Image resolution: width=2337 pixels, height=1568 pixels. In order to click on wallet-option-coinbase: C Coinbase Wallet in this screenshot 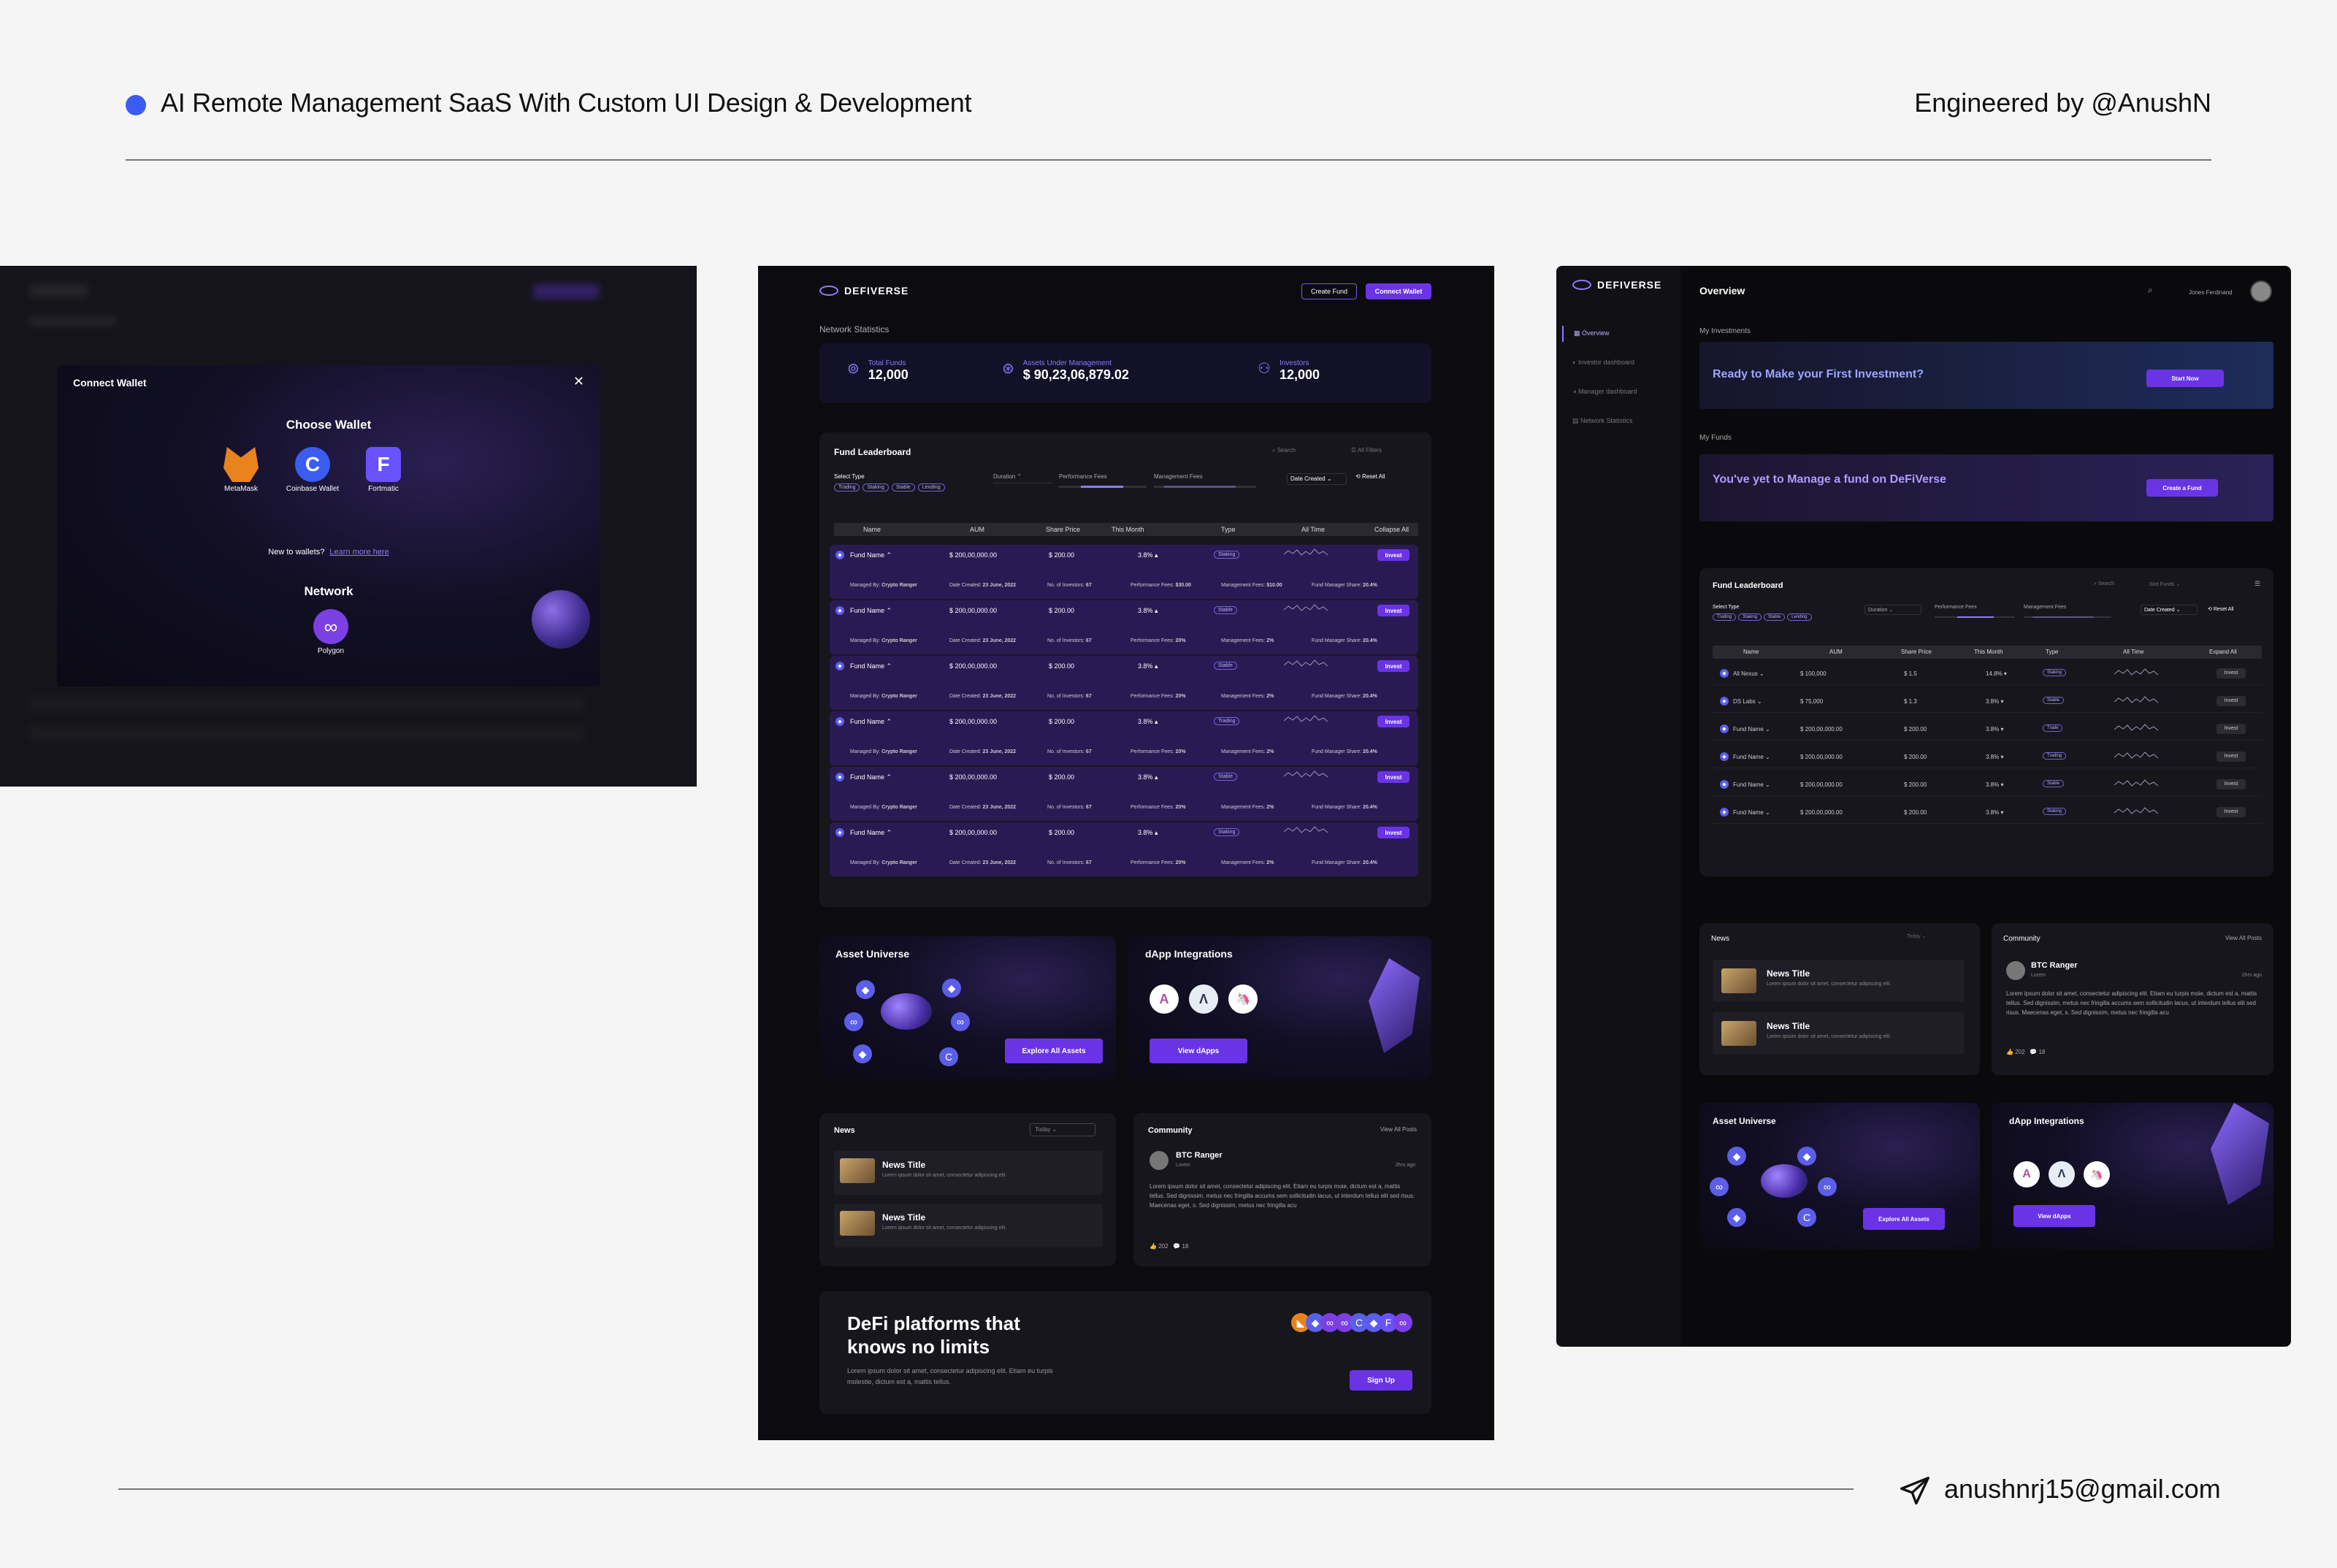, I will do `click(313, 470)`.